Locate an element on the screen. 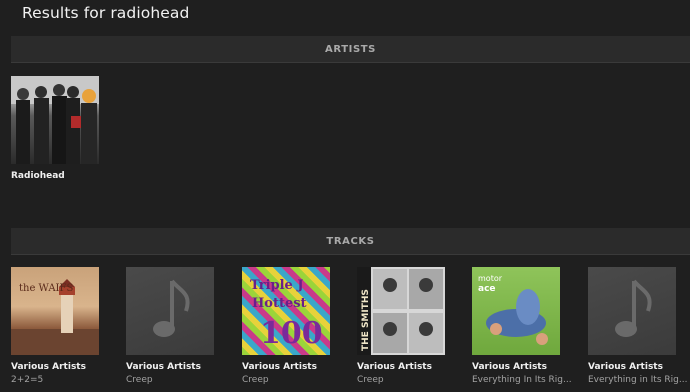  jjj-top-text: Triple J is located at coordinates (277, 285).